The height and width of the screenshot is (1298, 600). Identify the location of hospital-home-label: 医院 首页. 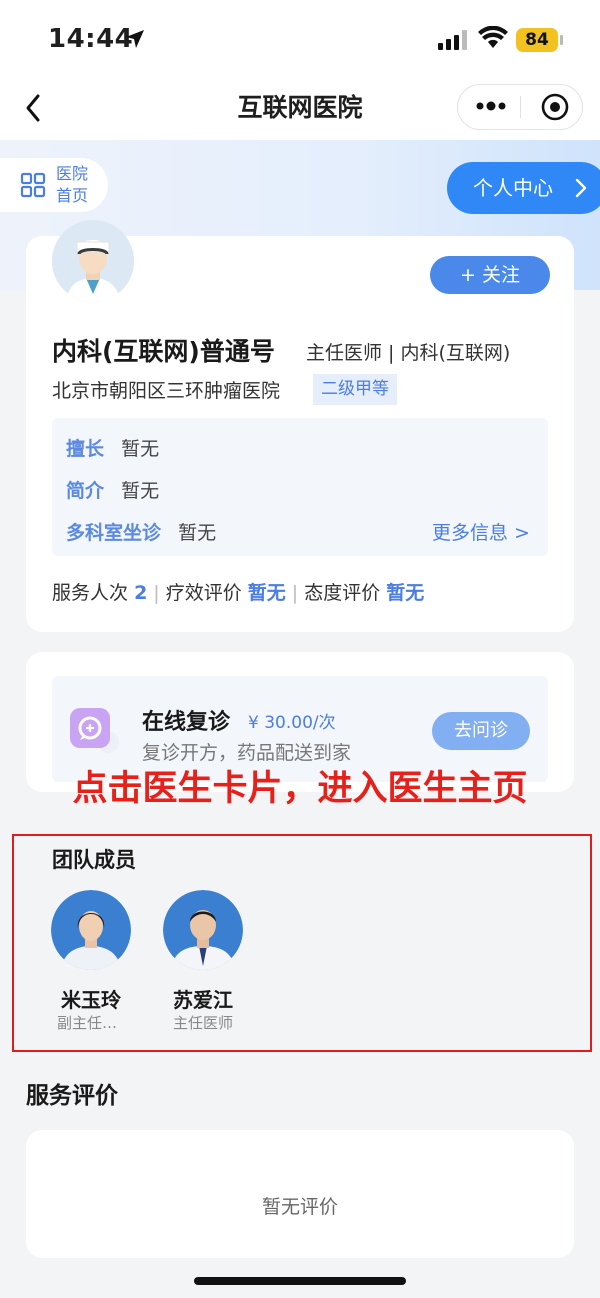
(76, 185).